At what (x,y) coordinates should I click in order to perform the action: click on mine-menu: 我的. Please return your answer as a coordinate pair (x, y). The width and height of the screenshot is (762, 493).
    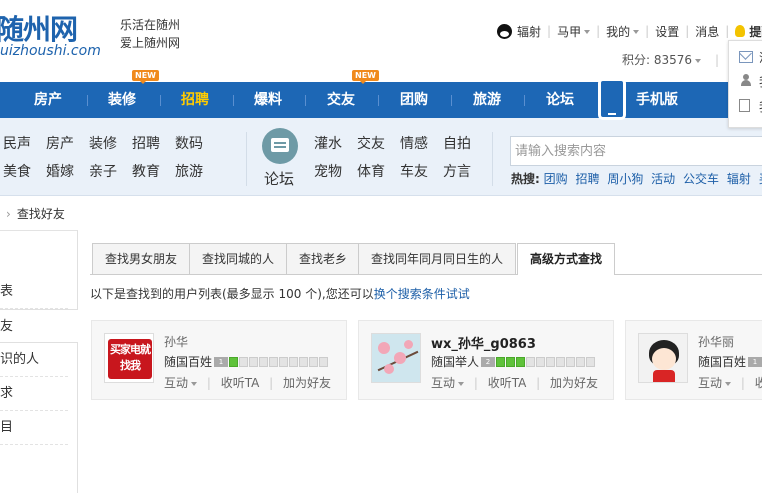
    Looking at the image, I should click on (623, 31).